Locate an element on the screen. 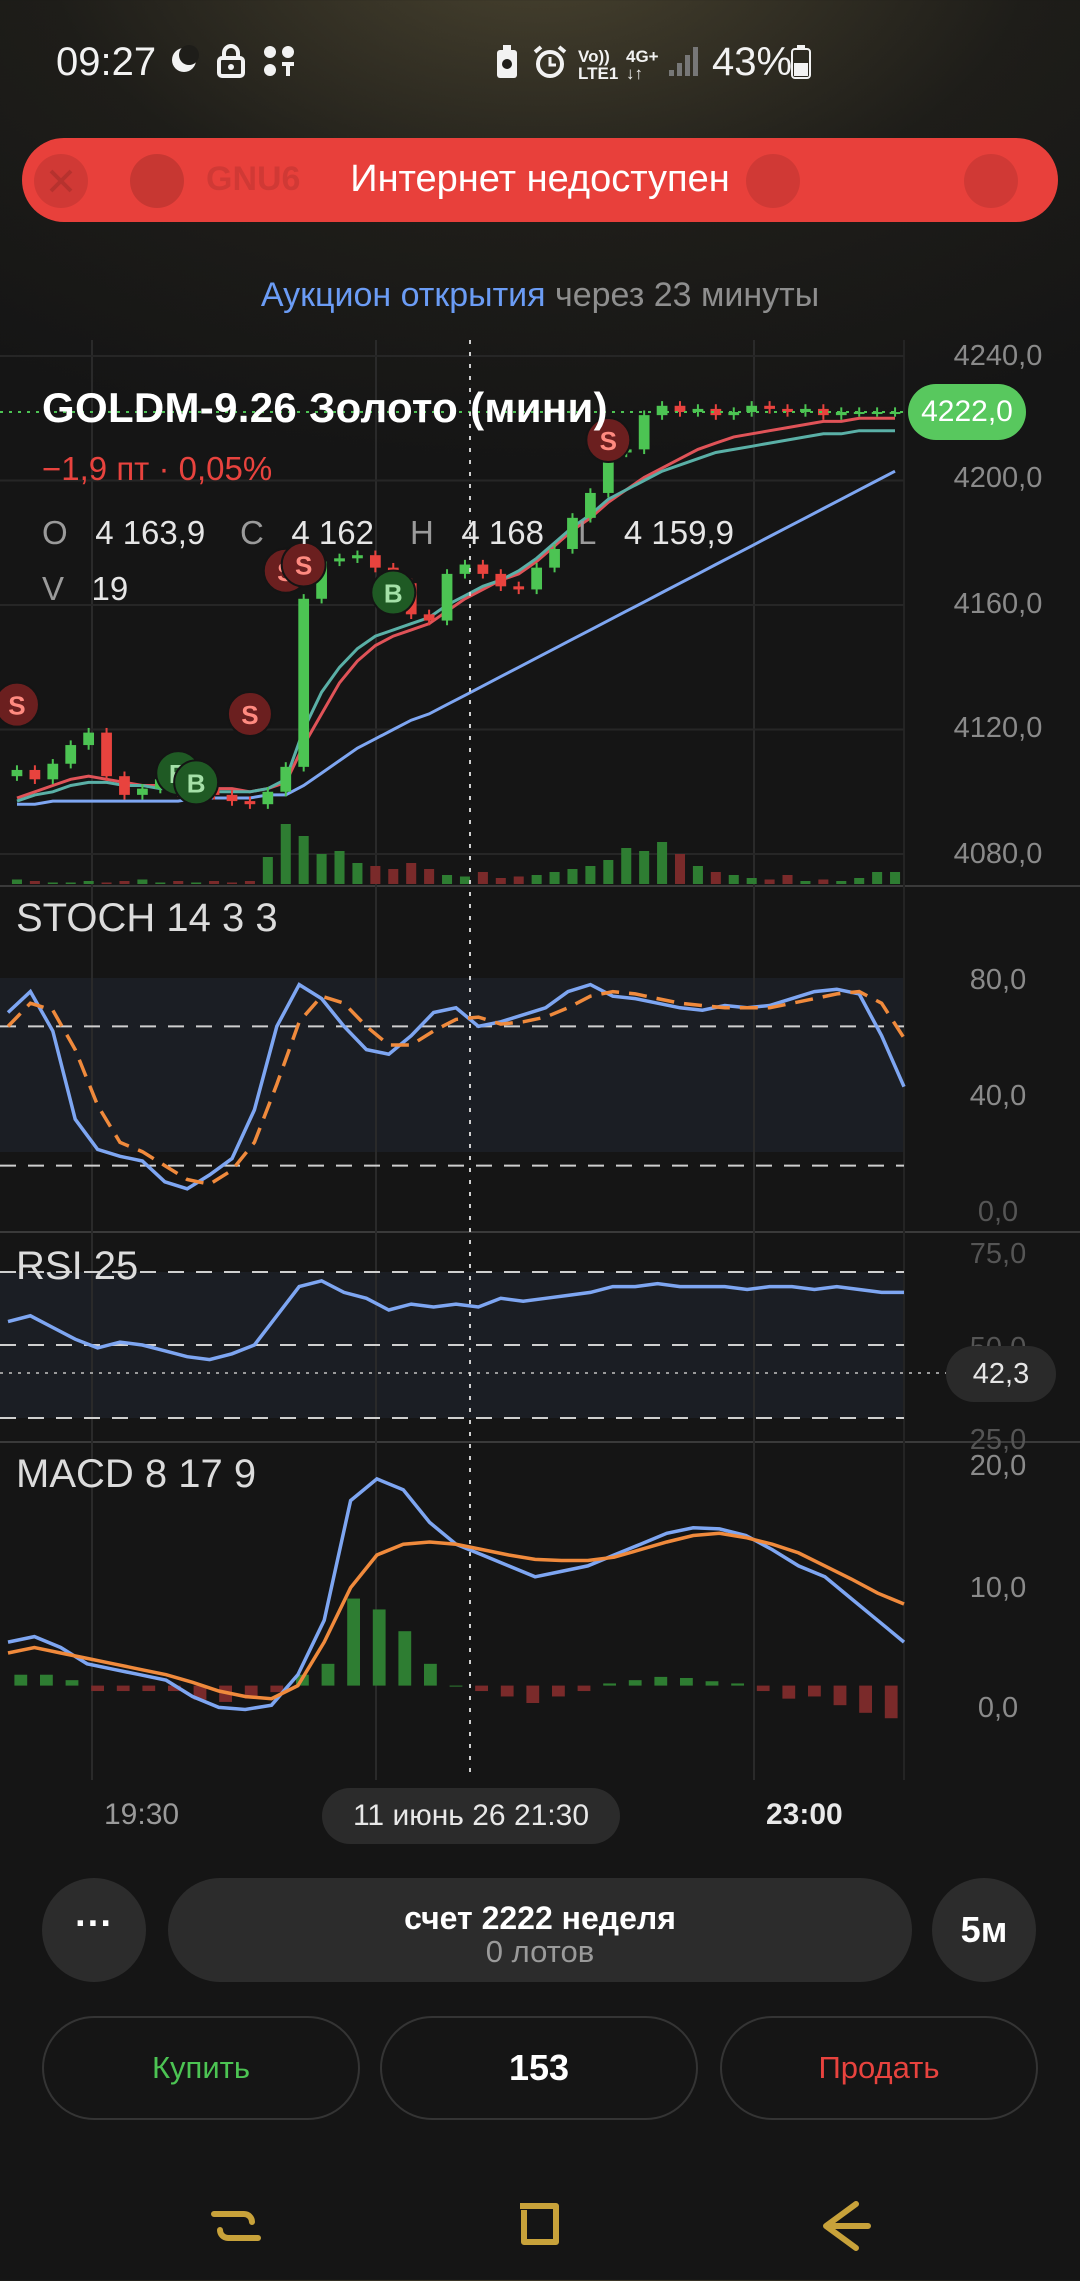 Image resolution: width=1080 pixels, height=2281 pixels. macd-series-line is located at coordinates (456, 1594).